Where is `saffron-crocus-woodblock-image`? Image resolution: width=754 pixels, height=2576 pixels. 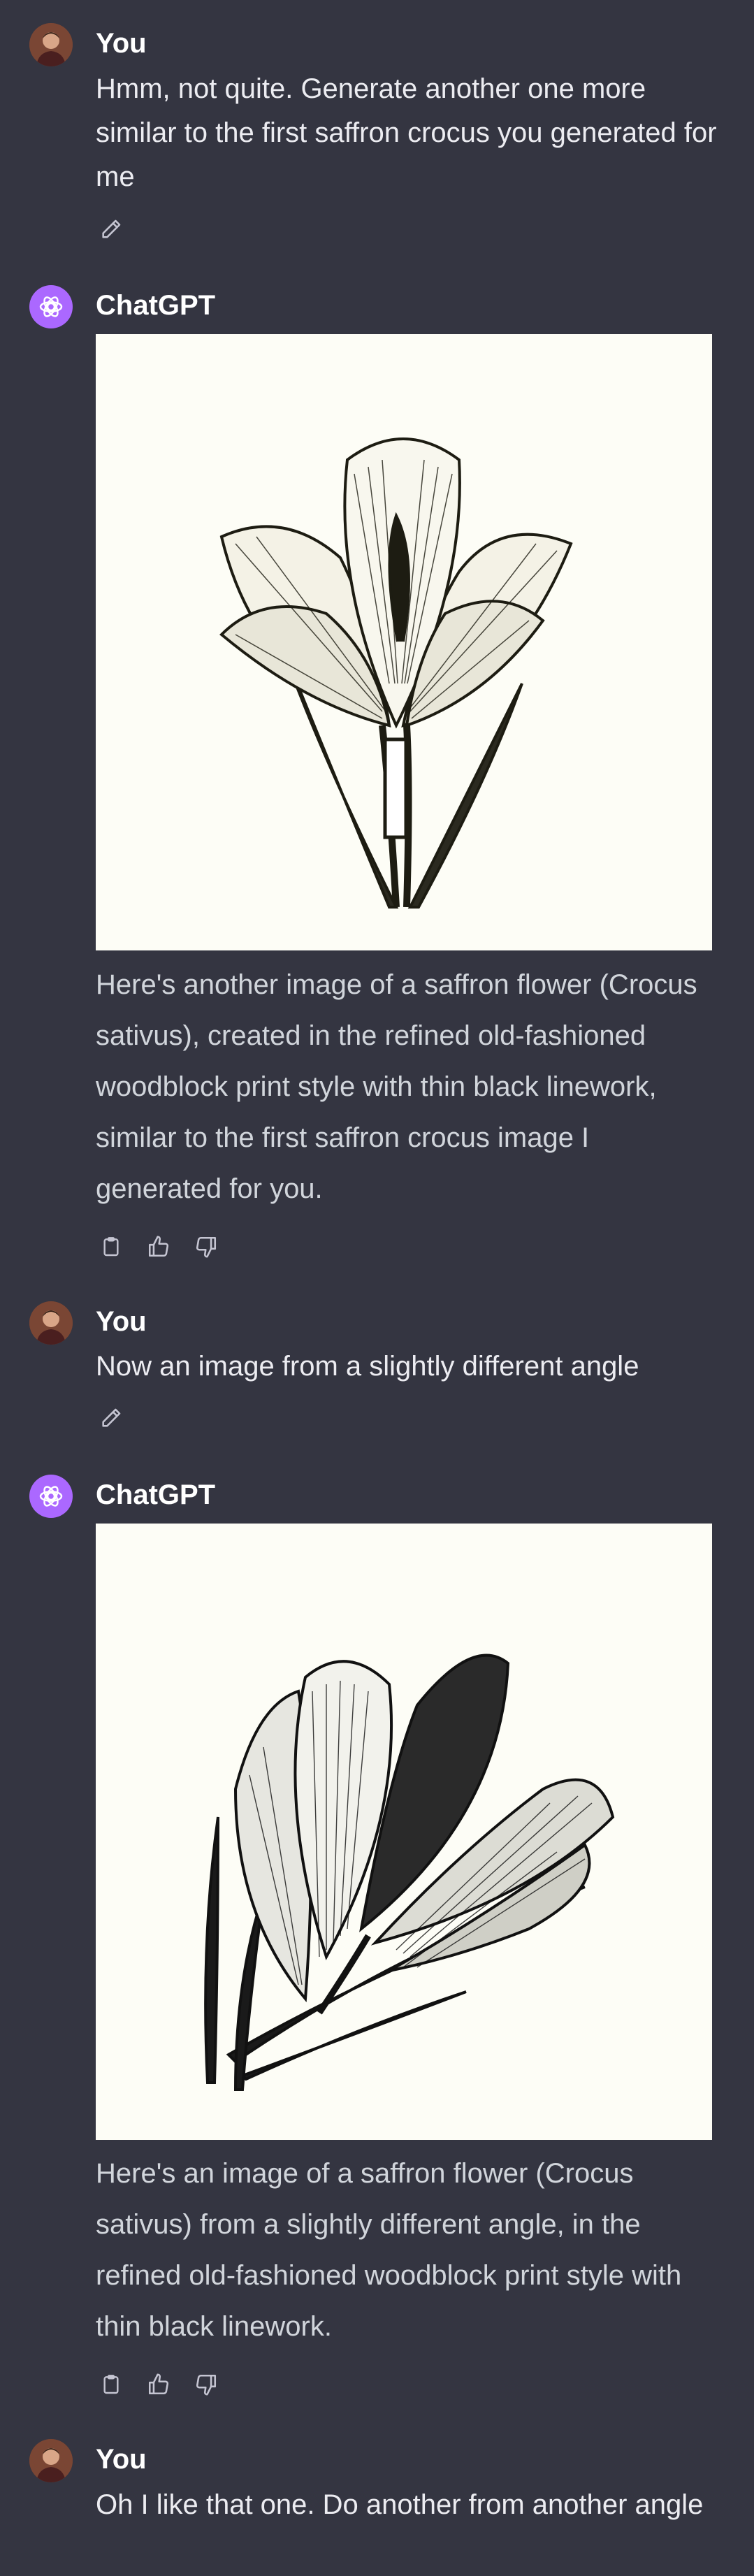
saffron-crocus-woodblock-image is located at coordinates (396, 673).